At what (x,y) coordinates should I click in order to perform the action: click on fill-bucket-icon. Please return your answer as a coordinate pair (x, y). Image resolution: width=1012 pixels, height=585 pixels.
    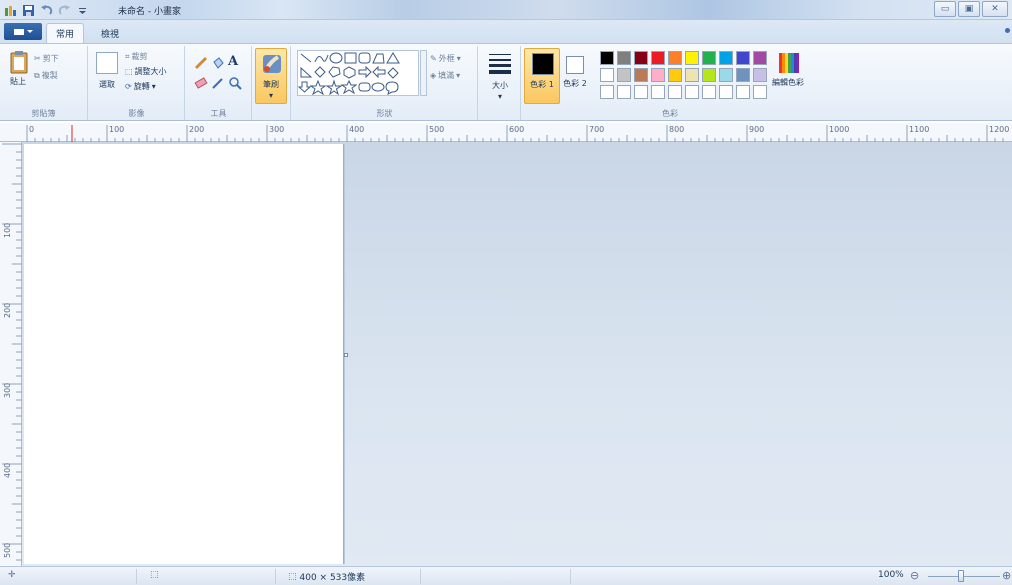
    Looking at the image, I should click on (218, 63).